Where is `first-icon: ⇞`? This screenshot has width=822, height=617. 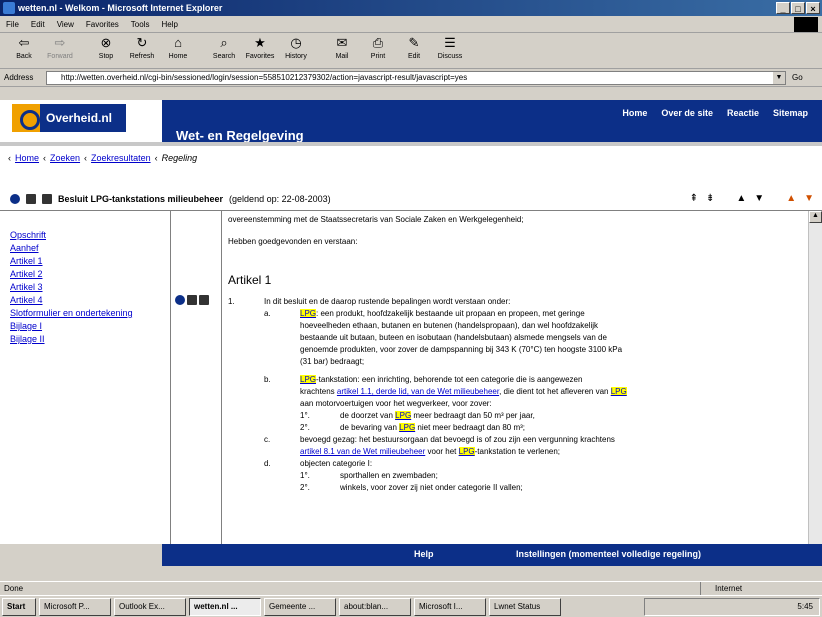 first-icon: ⇞ is located at coordinates (694, 198).